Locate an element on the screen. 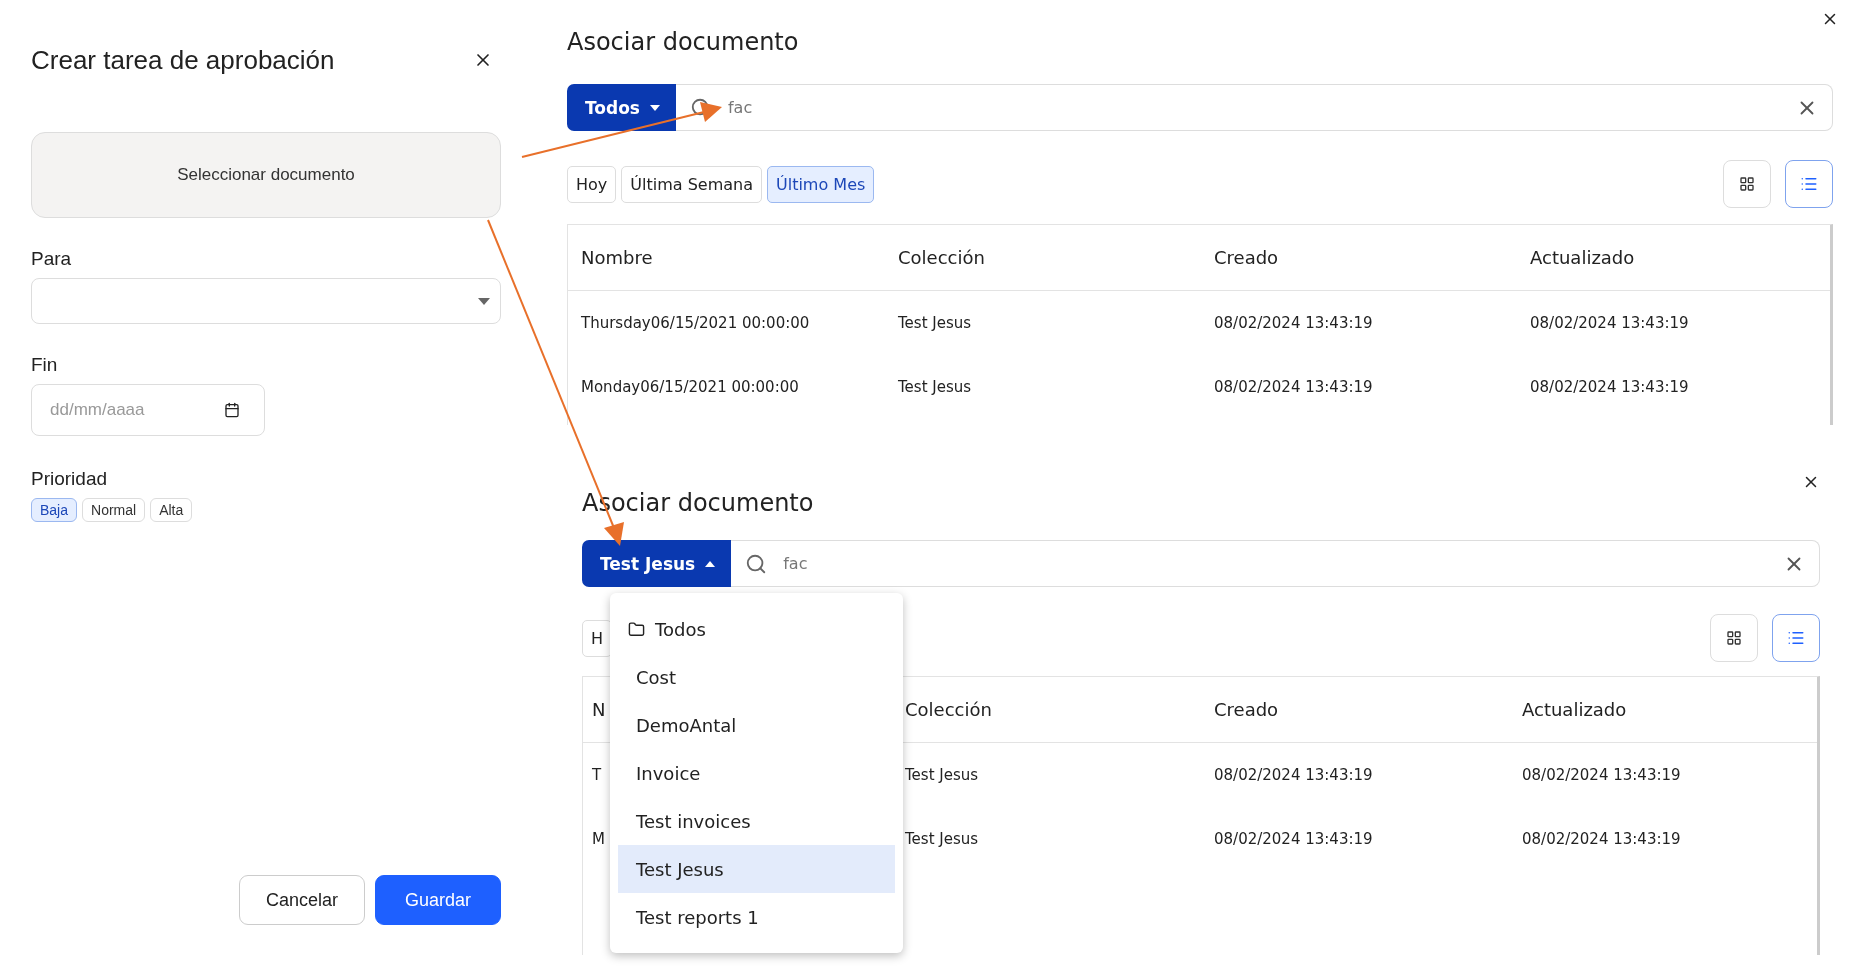 The width and height of the screenshot is (1864, 976). table-cell: Monday06/15/2021 00:00:00 is located at coordinates (690, 387).